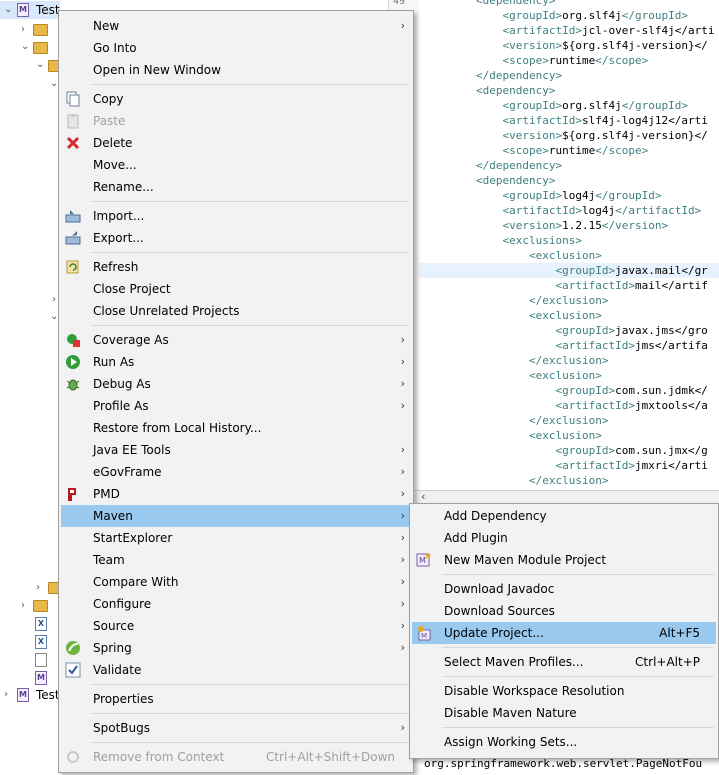  I want to click on menu-item-spring: Spring ›, so click(236, 648).